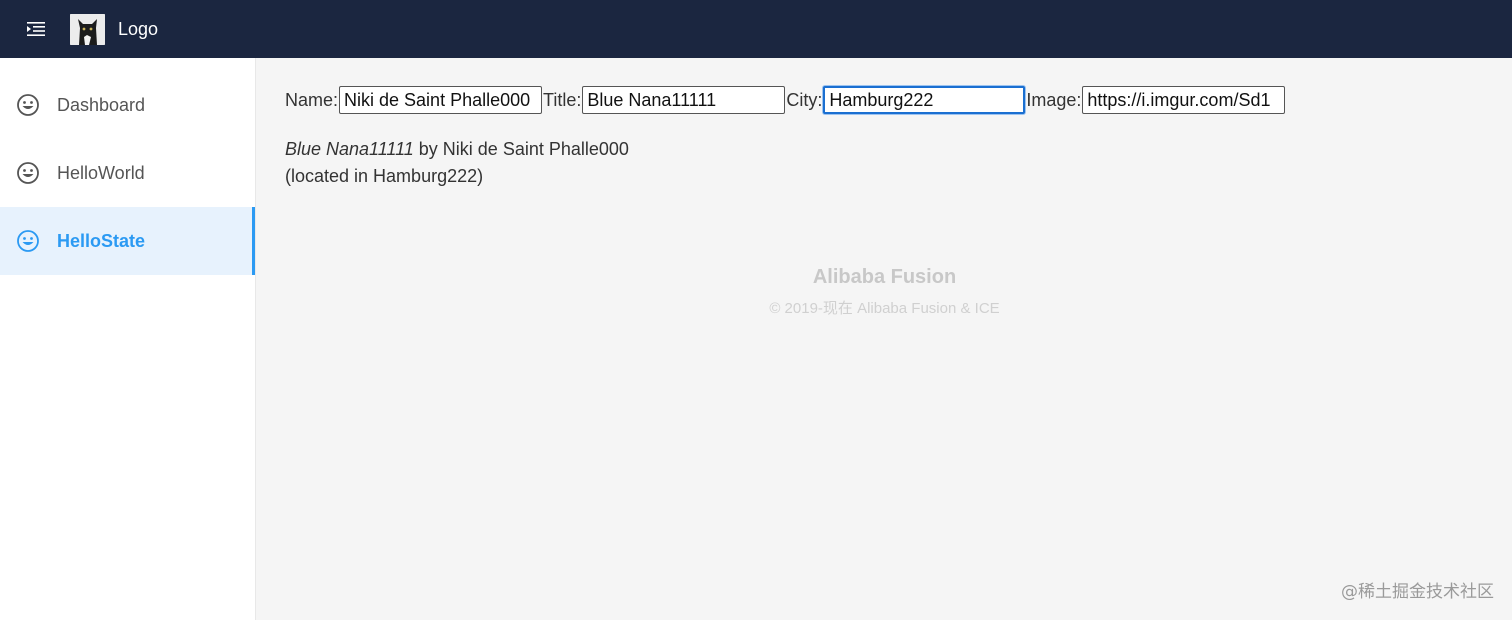 The width and height of the screenshot is (1512, 620). I want to click on sidebar-item-label: HelloWorld, so click(101, 172).